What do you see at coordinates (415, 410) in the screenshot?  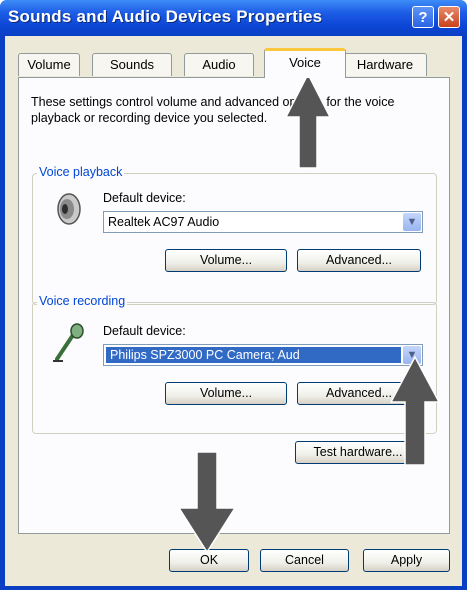 I see `arrow-up-to-recording-dropdown` at bounding box center [415, 410].